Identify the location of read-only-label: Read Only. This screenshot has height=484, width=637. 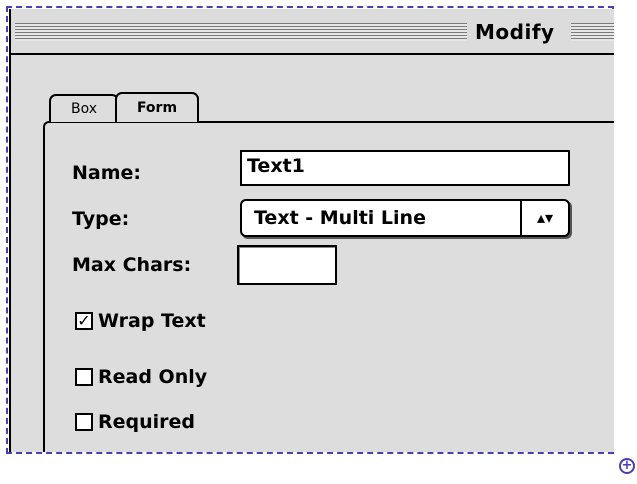
(153, 377).